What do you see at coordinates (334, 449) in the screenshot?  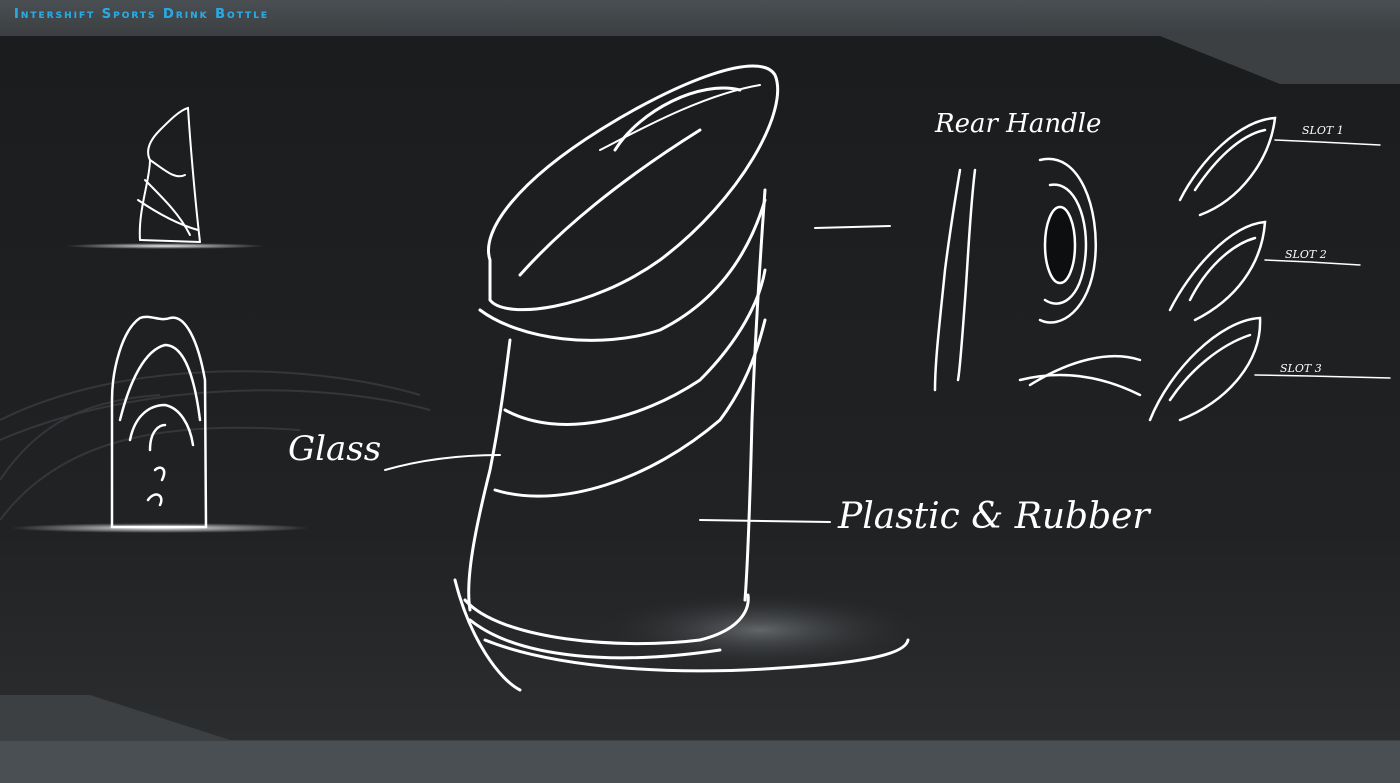 I see `glass-label: Glass` at bounding box center [334, 449].